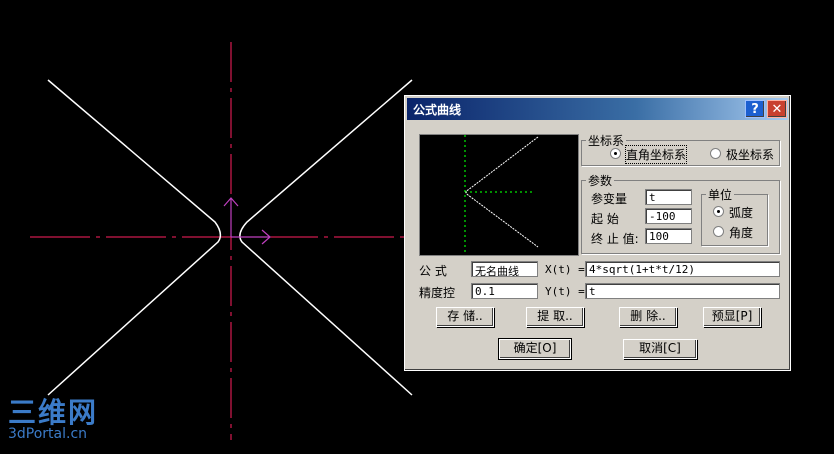 This screenshot has width=834, height=454. Describe the element at coordinates (565, 291) in the screenshot. I see `y-expr-label: Y(t) =` at that location.